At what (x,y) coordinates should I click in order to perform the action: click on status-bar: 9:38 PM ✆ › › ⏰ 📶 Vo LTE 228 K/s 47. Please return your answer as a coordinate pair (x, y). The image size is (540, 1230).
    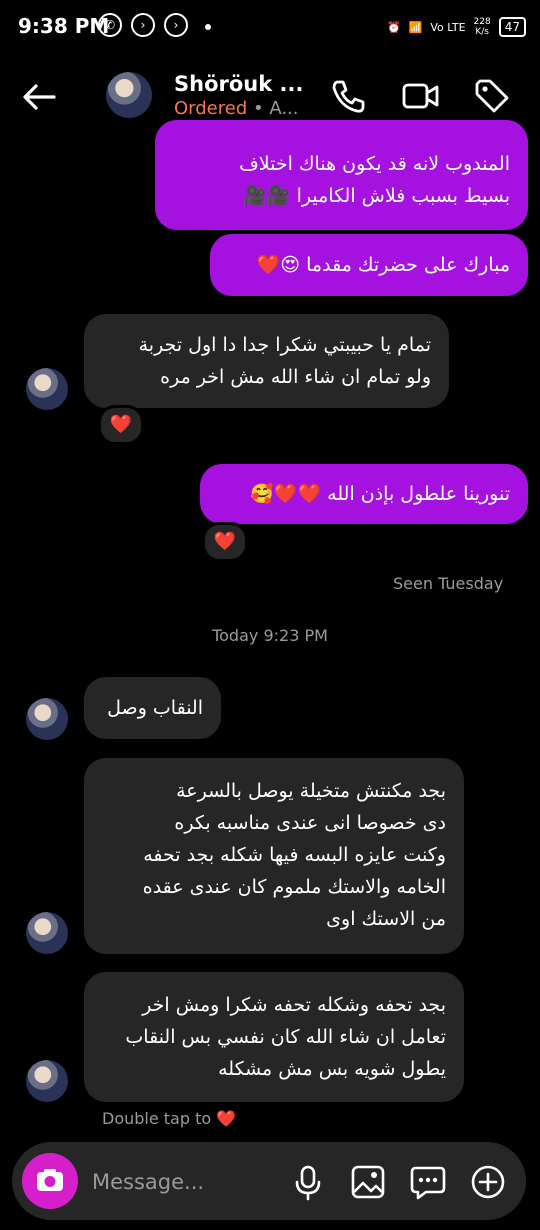
    Looking at the image, I should click on (270, 28).